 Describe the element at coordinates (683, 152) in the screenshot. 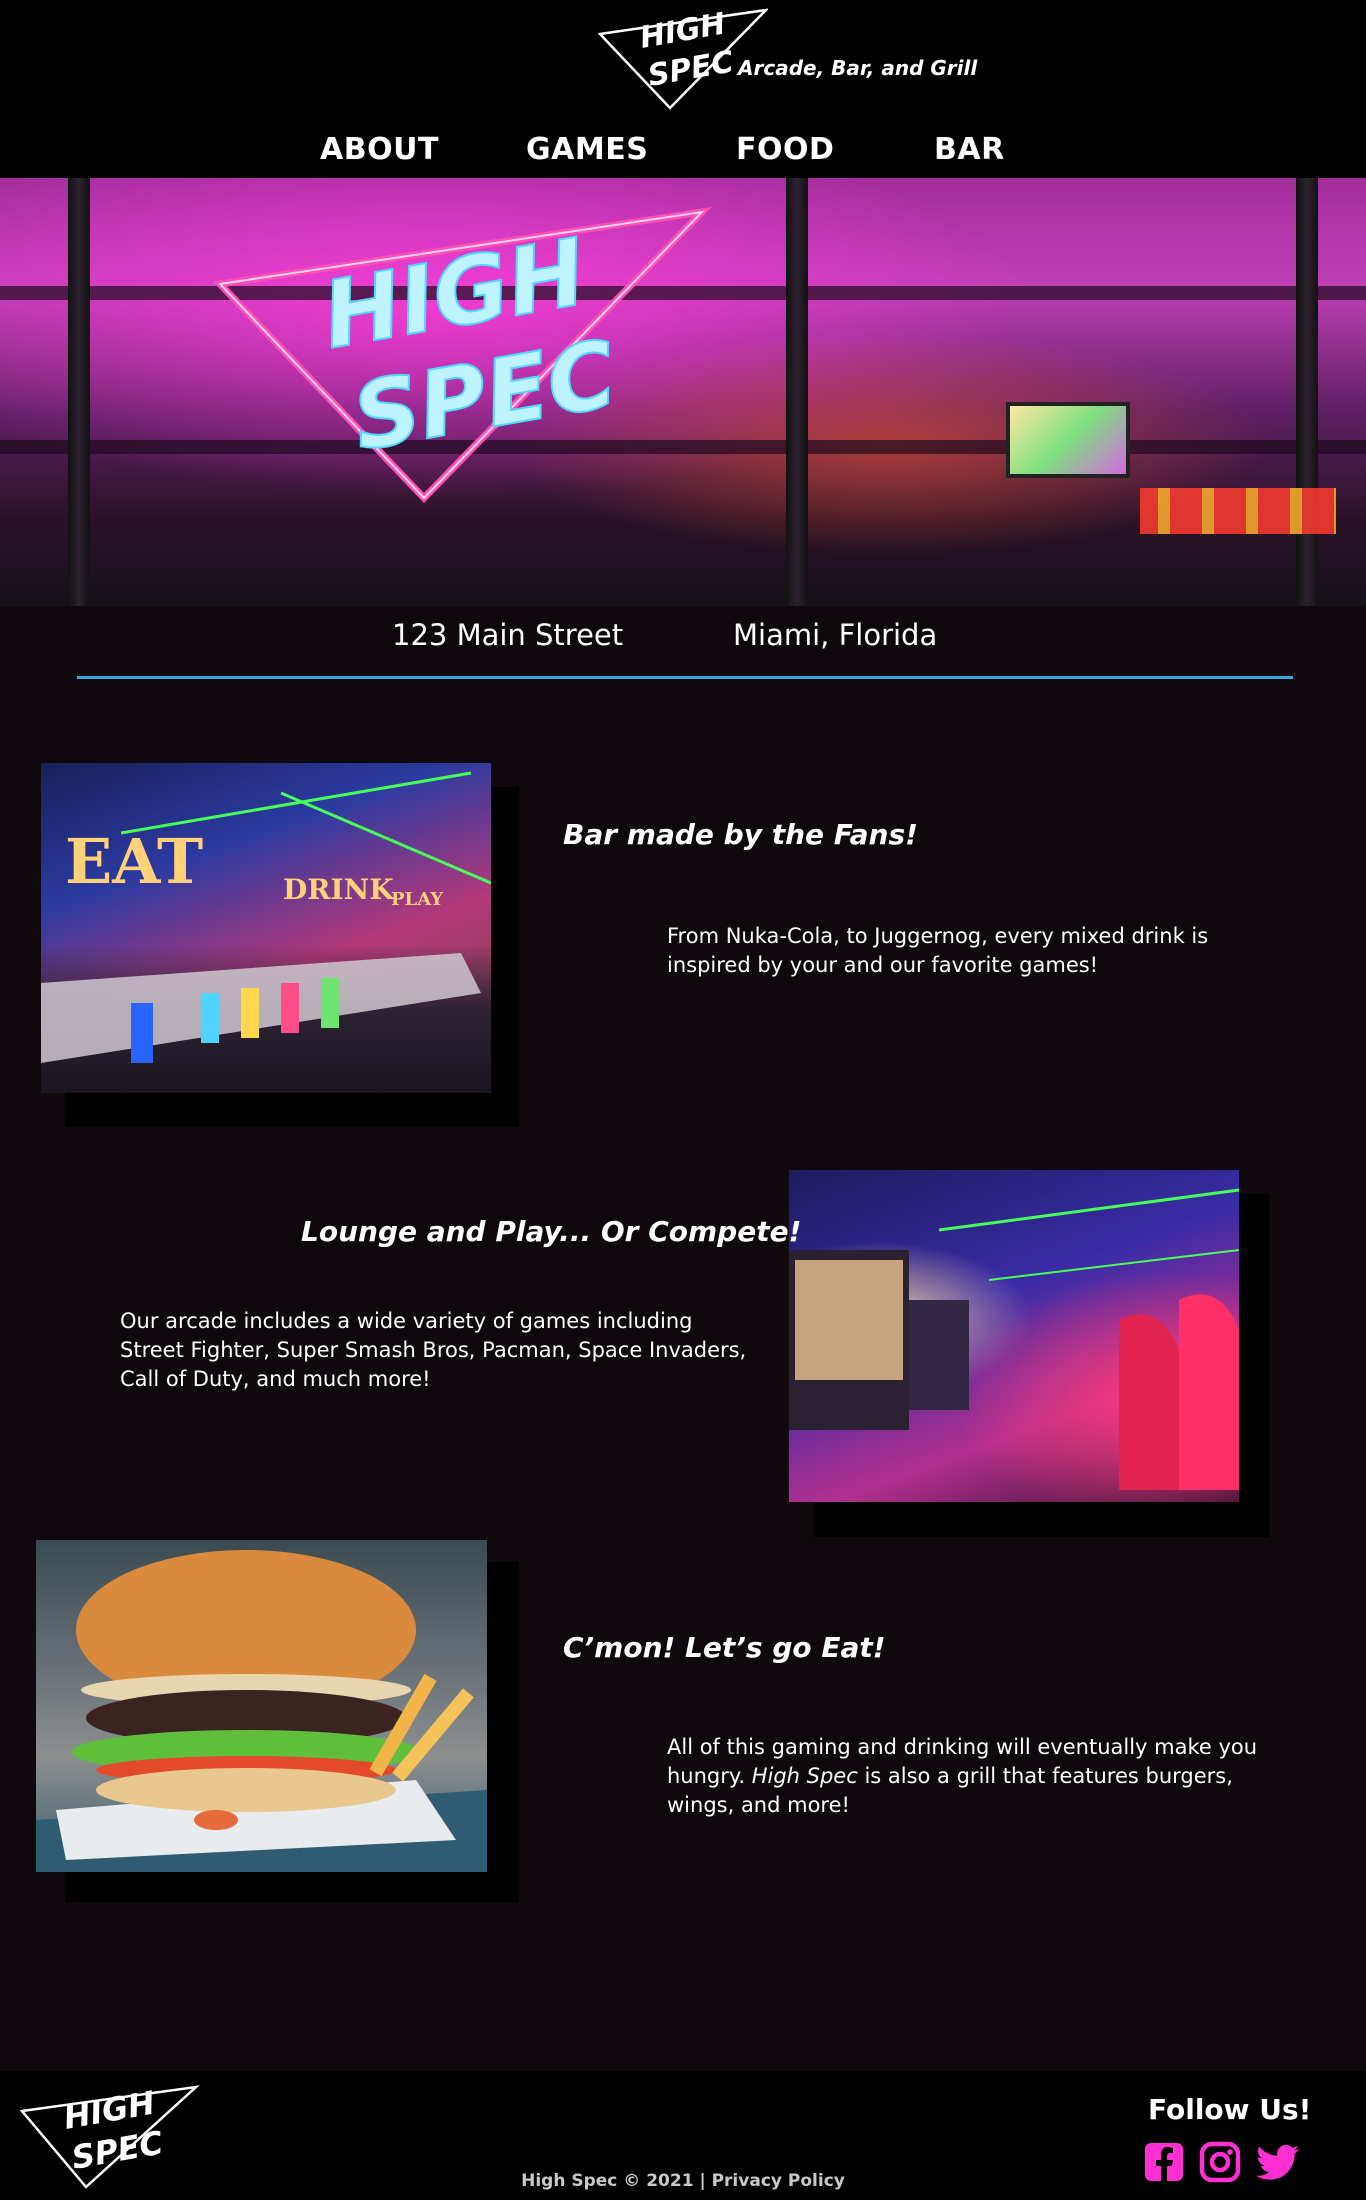

I see `main-nav: ABOUT GAMES FOOD BAR` at that location.